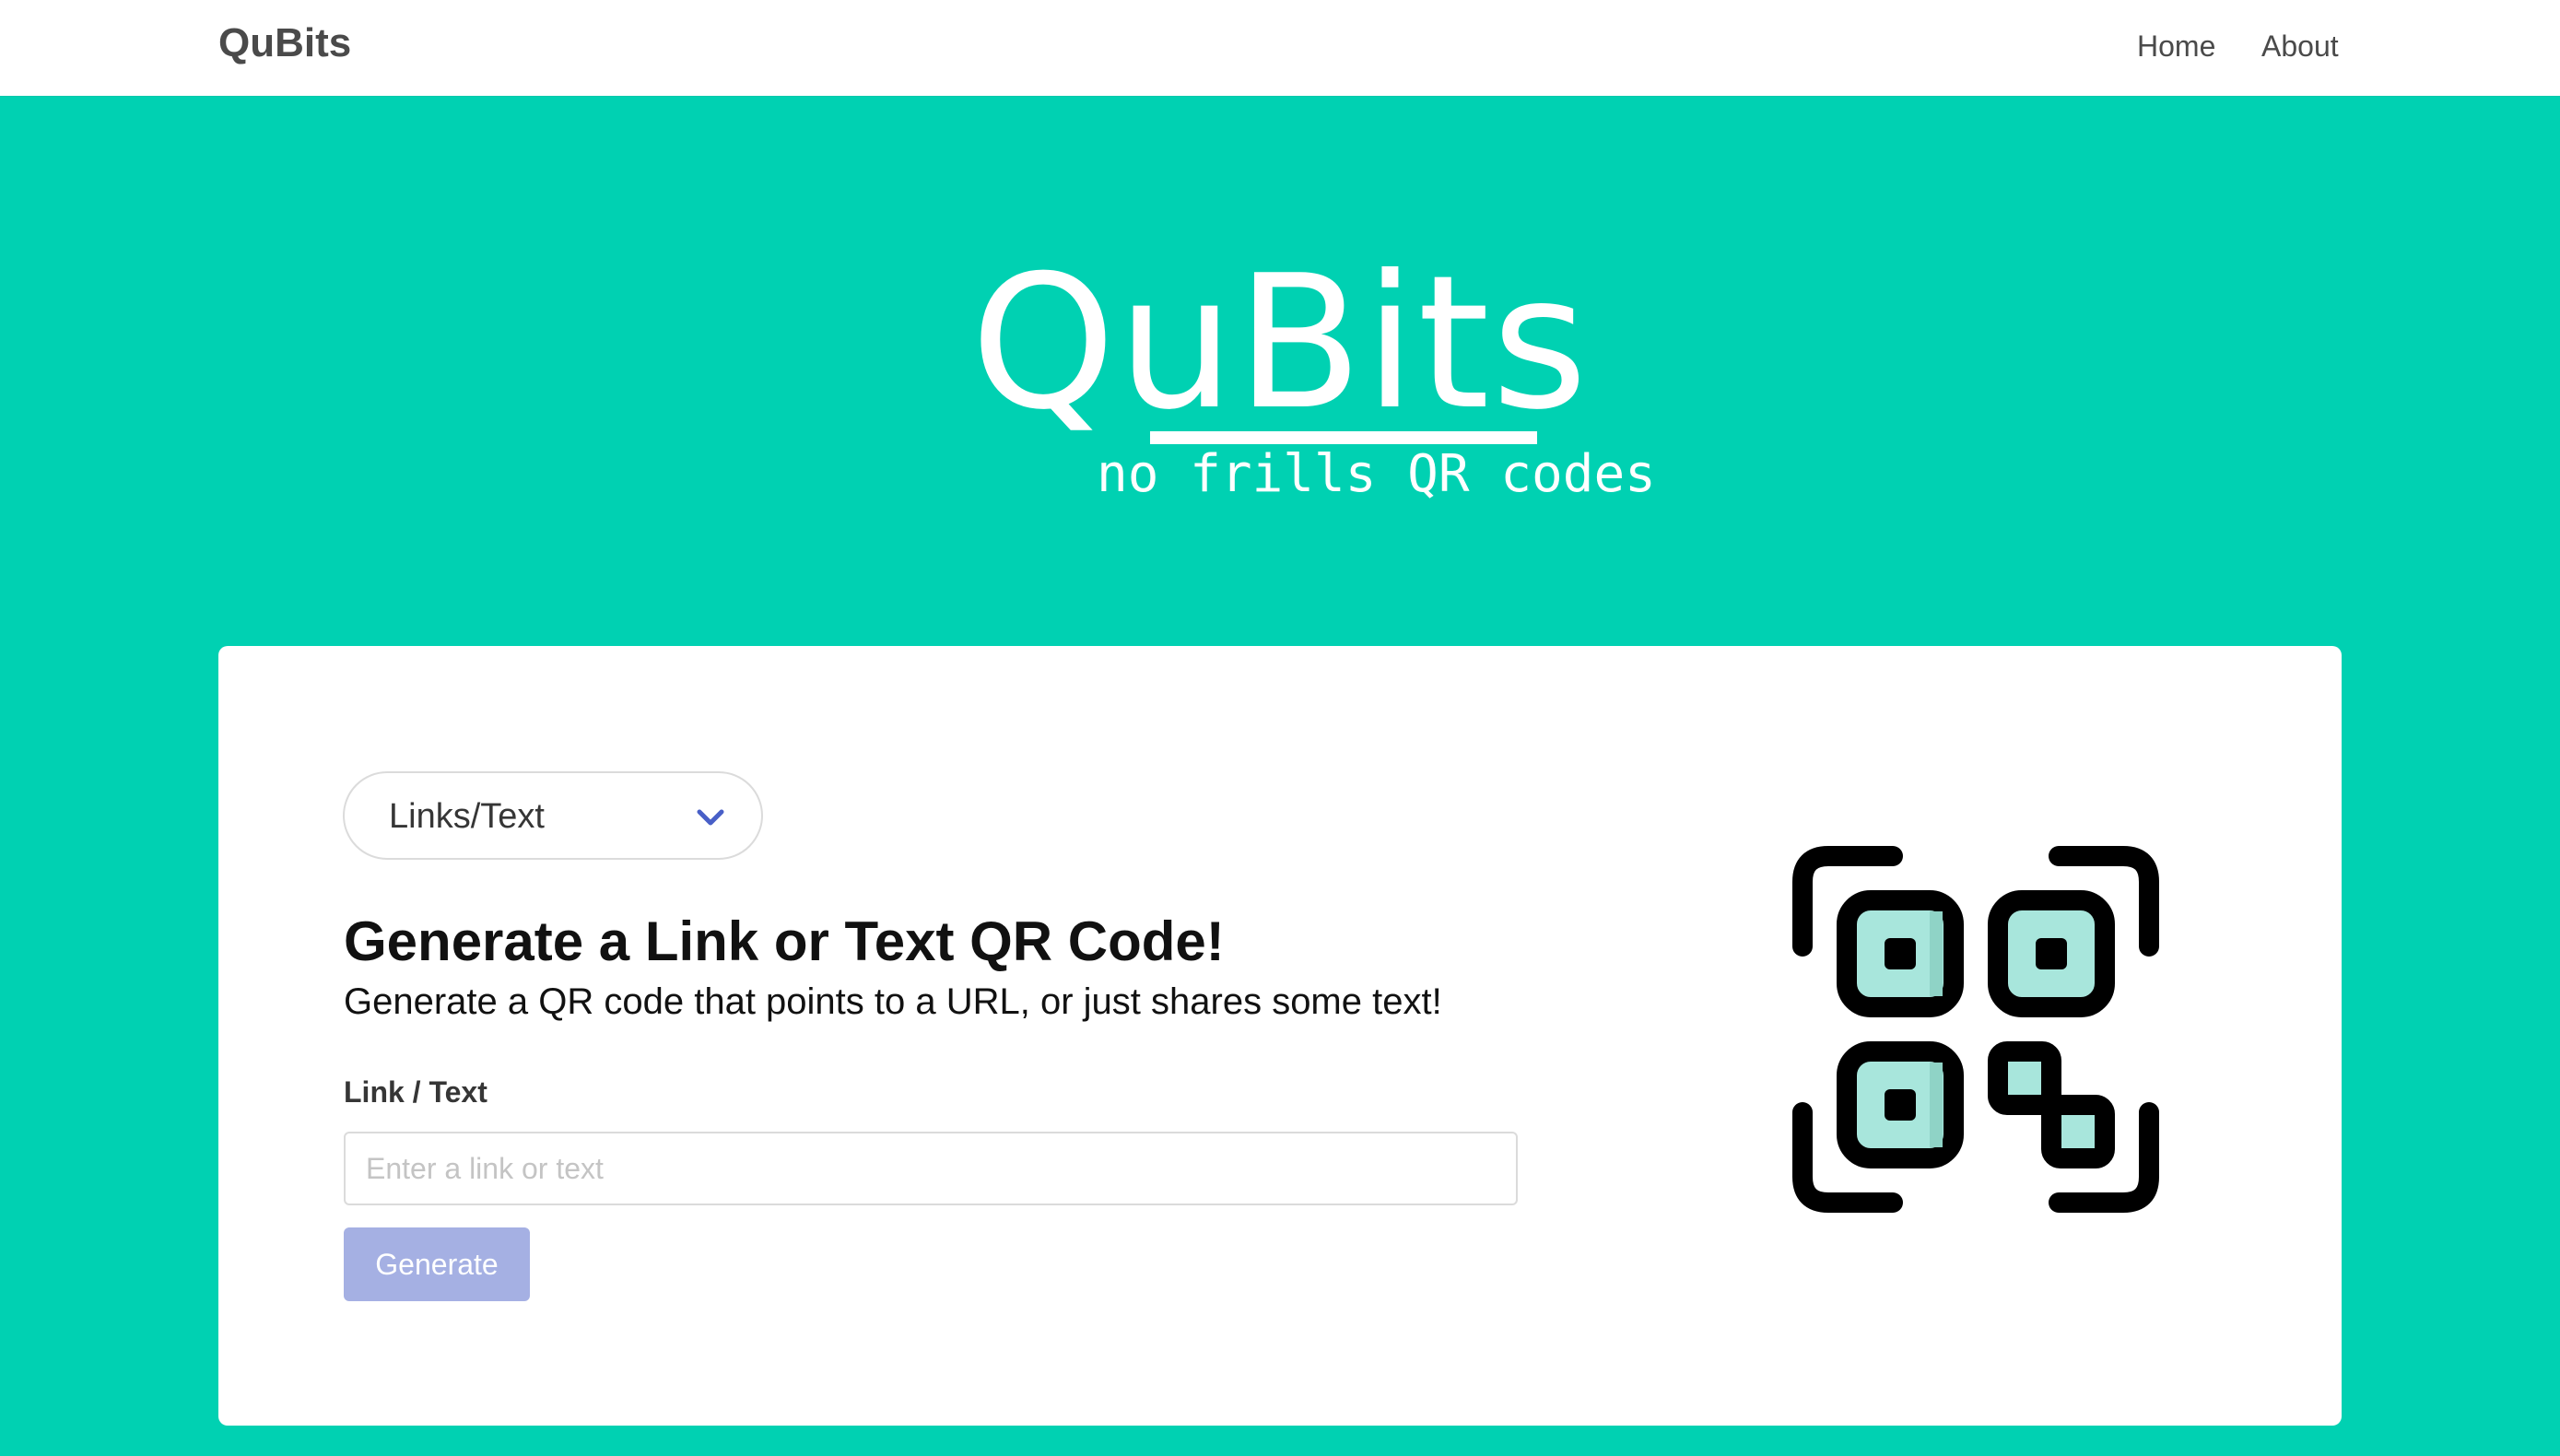 This screenshot has height=1456, width=2560. What do you see at coordinates (553, 815) in the screenshot?
I see `qr-type-select: Links/Text` at bounding box center [553, 815].